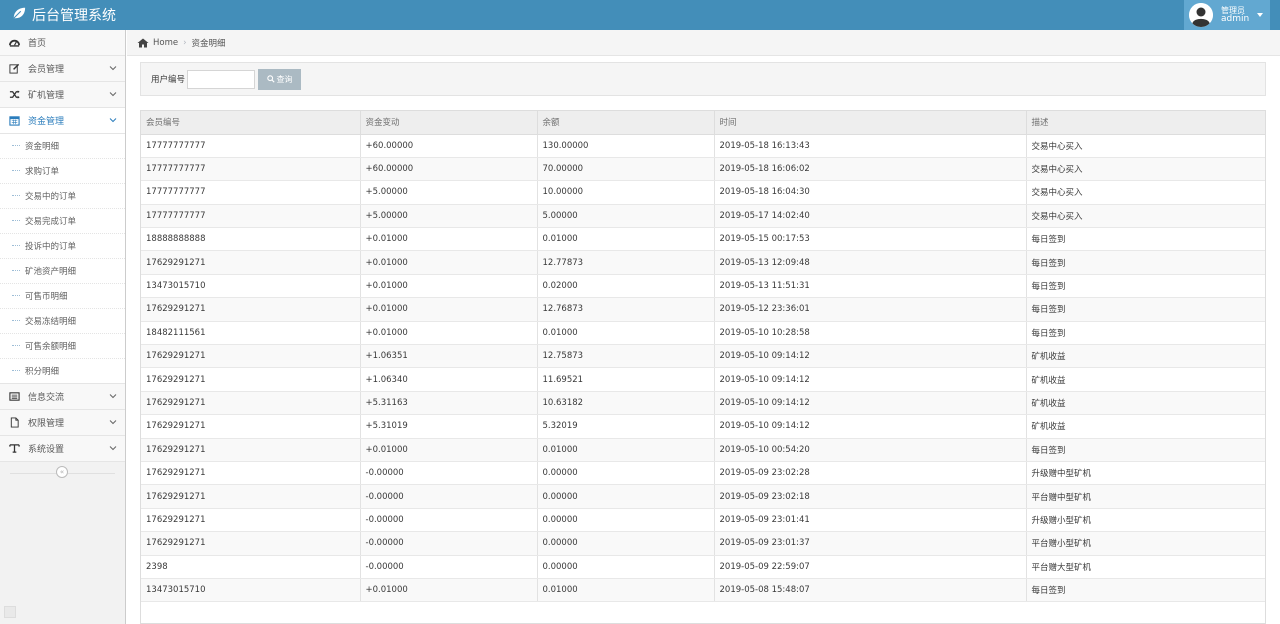 The image size is (1280, 624). I want to click on column-header-description: 描述, so click(1145, 123).